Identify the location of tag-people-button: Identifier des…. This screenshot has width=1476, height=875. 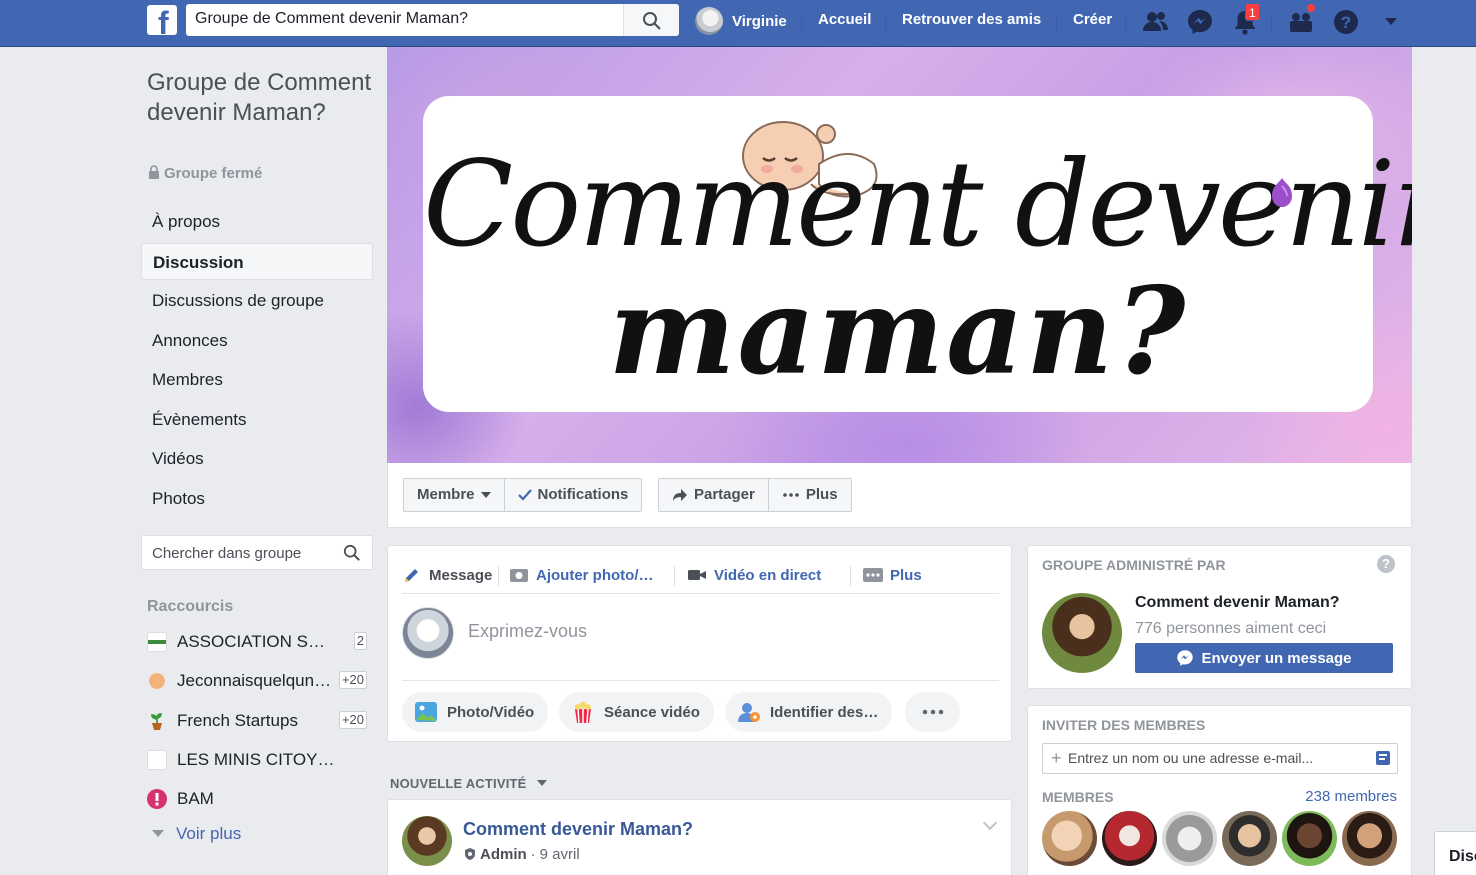
(809, 712).